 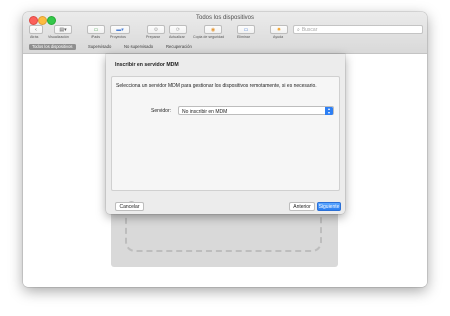 I want to click on trash-icon: ▭, so click(x=246, y=29).